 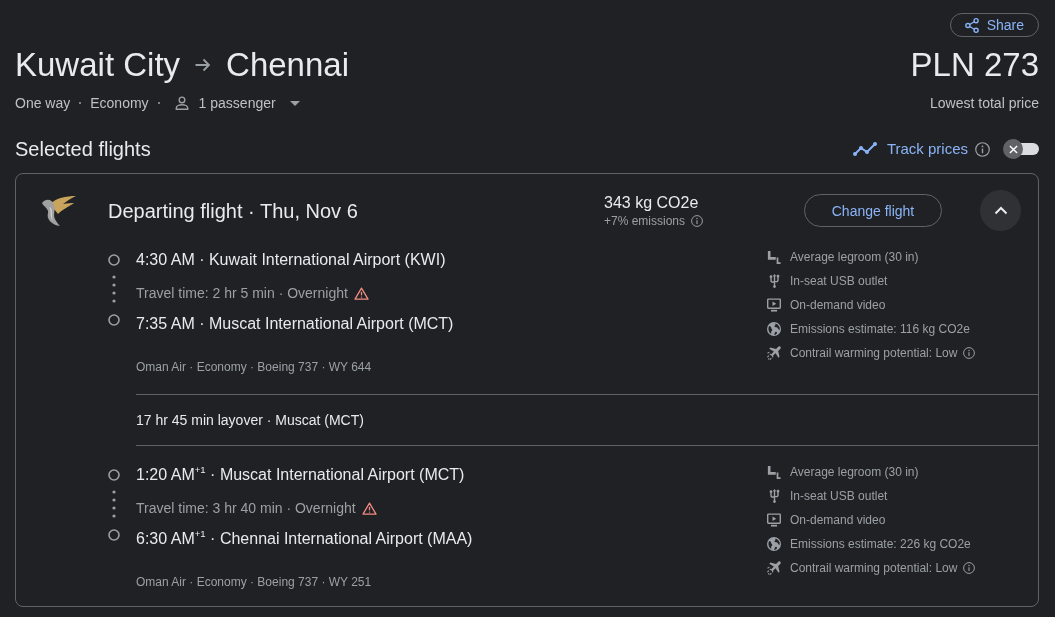 I want to click on cross-icon, so click(x=1013, y=149).